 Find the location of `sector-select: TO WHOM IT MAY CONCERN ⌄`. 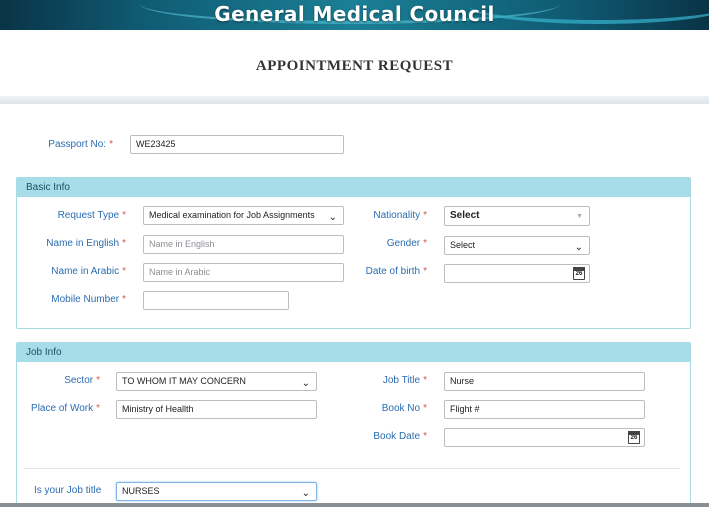

sector-select: TO WHOM IT MAY CONCERN ⌄ is located at coordinates (216, 381).